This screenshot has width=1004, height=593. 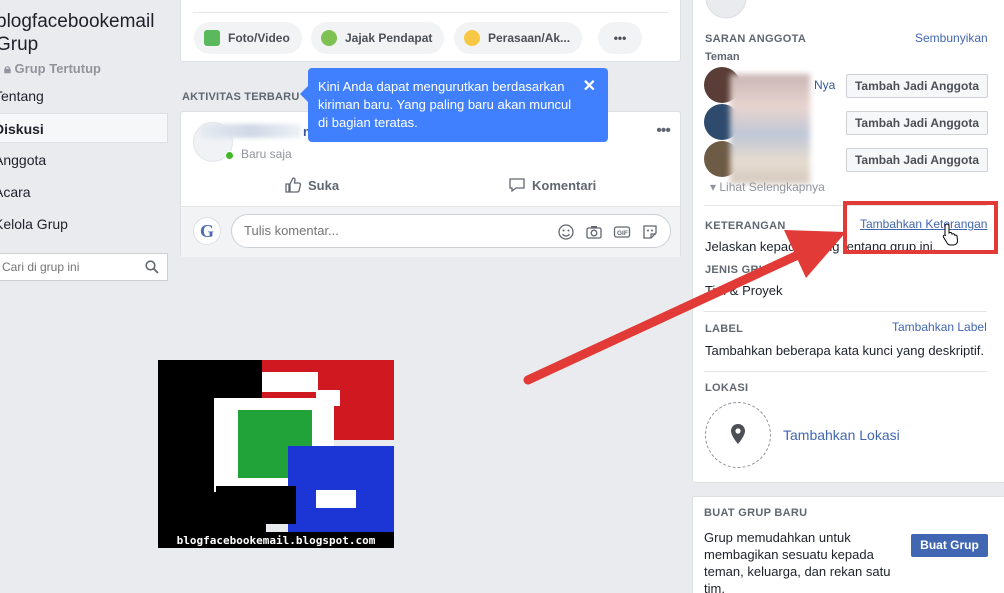 I want to click on group-search, so click(x=84, y=267).